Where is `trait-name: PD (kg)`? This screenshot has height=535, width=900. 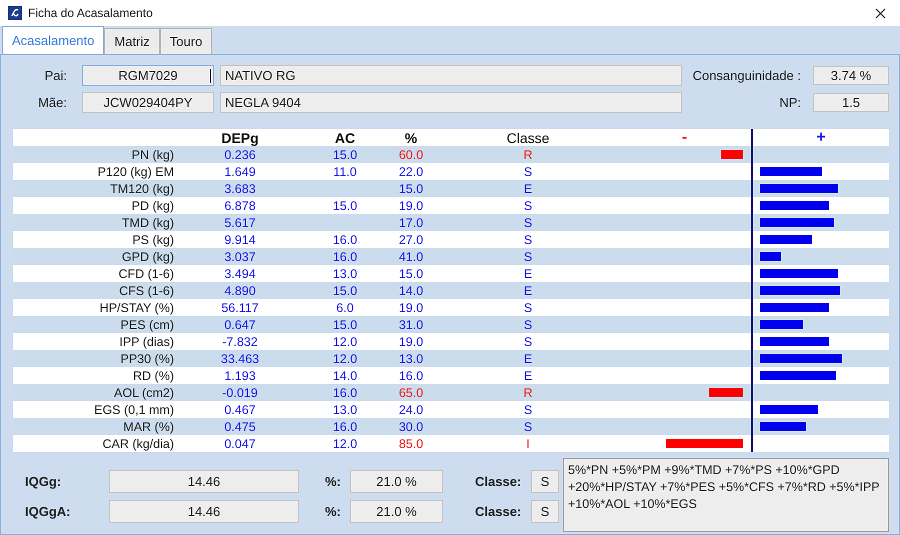
trait-name: PD (kg) is located at coordinates (153, 205).